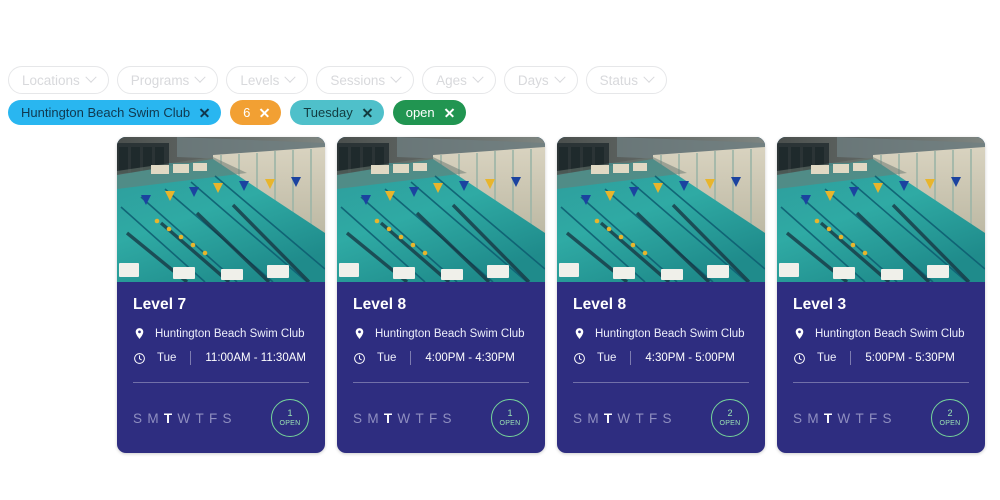  I want to click on active-filter-chip-location: Huntington Beach Swim Club, so click(115, 112).